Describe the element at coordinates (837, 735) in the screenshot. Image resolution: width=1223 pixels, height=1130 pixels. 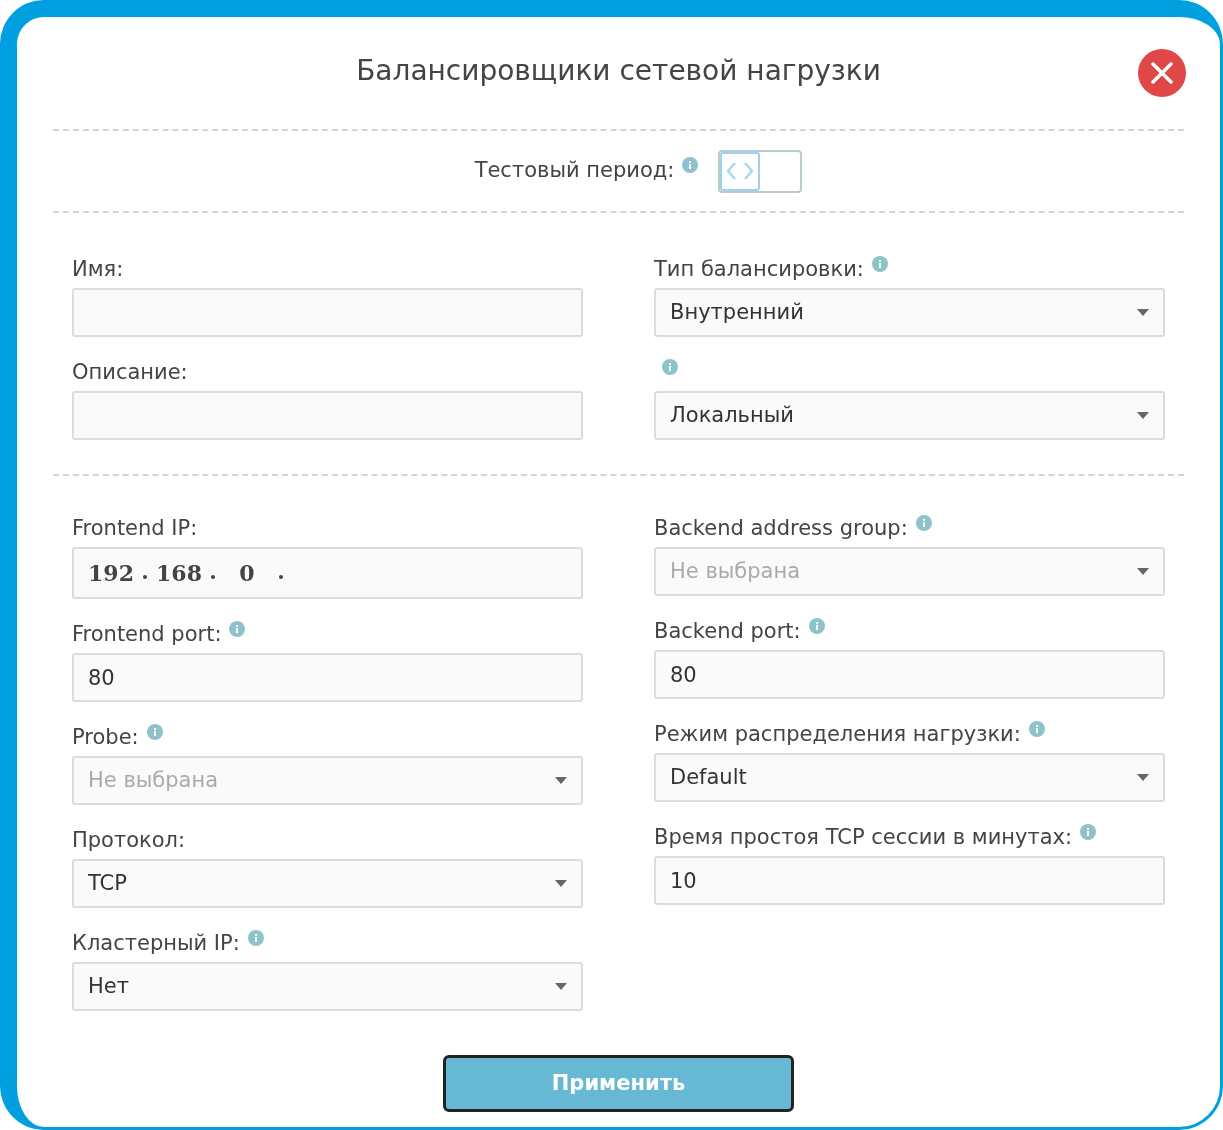
I see `field-label: Режим распределения нагрузки:` at that location.